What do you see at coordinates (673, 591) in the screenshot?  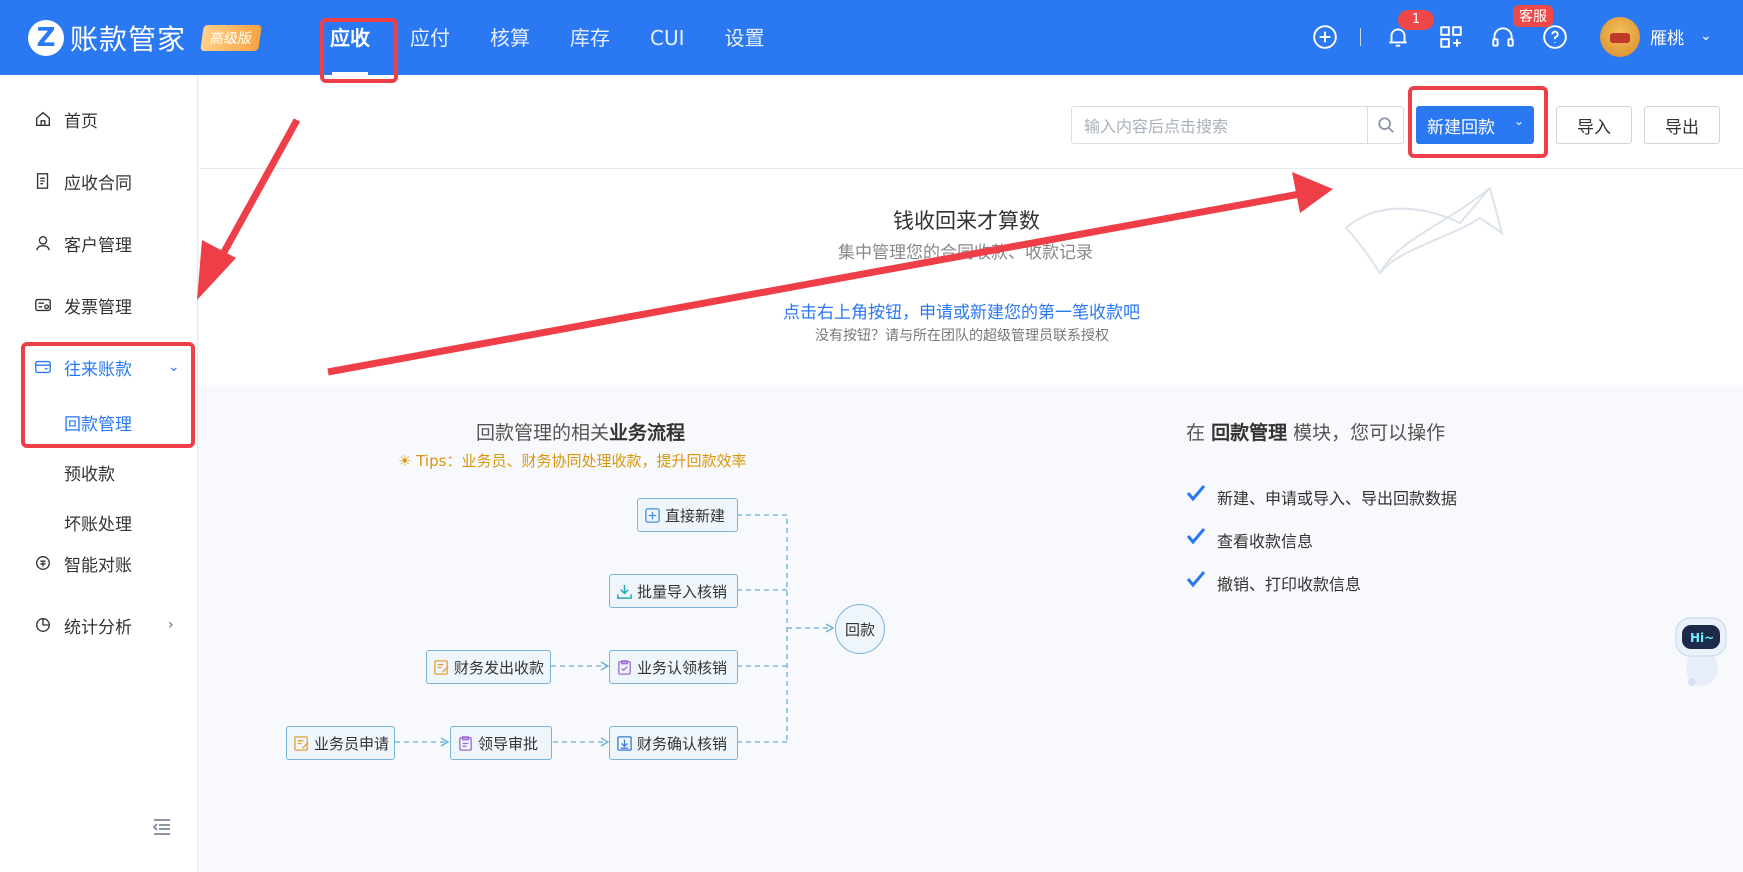 I see `flow-node-batch-import: 批量导入核销` at bounding box center [673, 591].